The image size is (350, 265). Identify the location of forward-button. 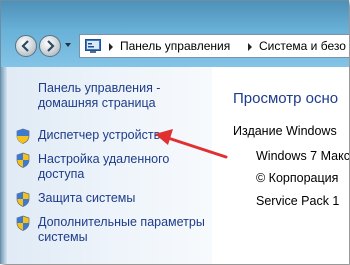
(50, 46).